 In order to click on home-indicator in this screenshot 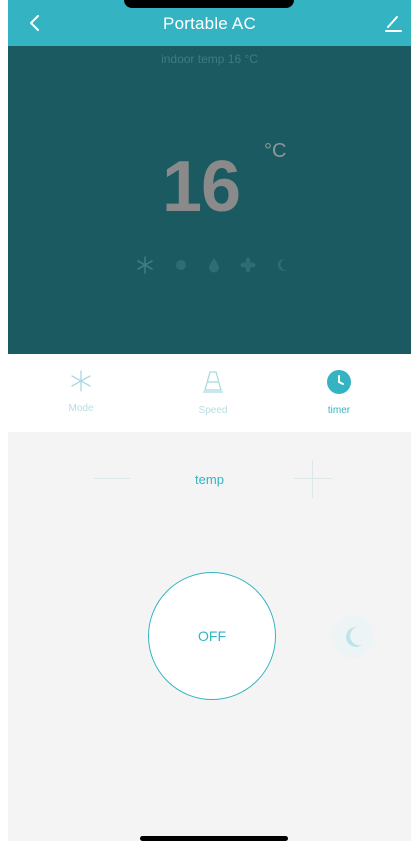, I will do `click(214, 838)`.